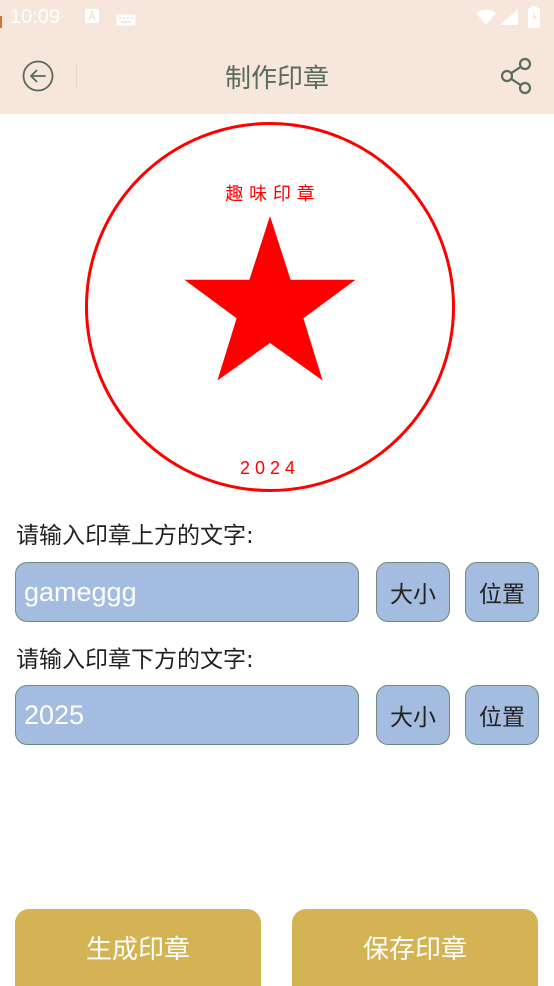 The height and width of the screenshot is (986, 554). I want to click on page-title: 制作印章, so click(276, 79).